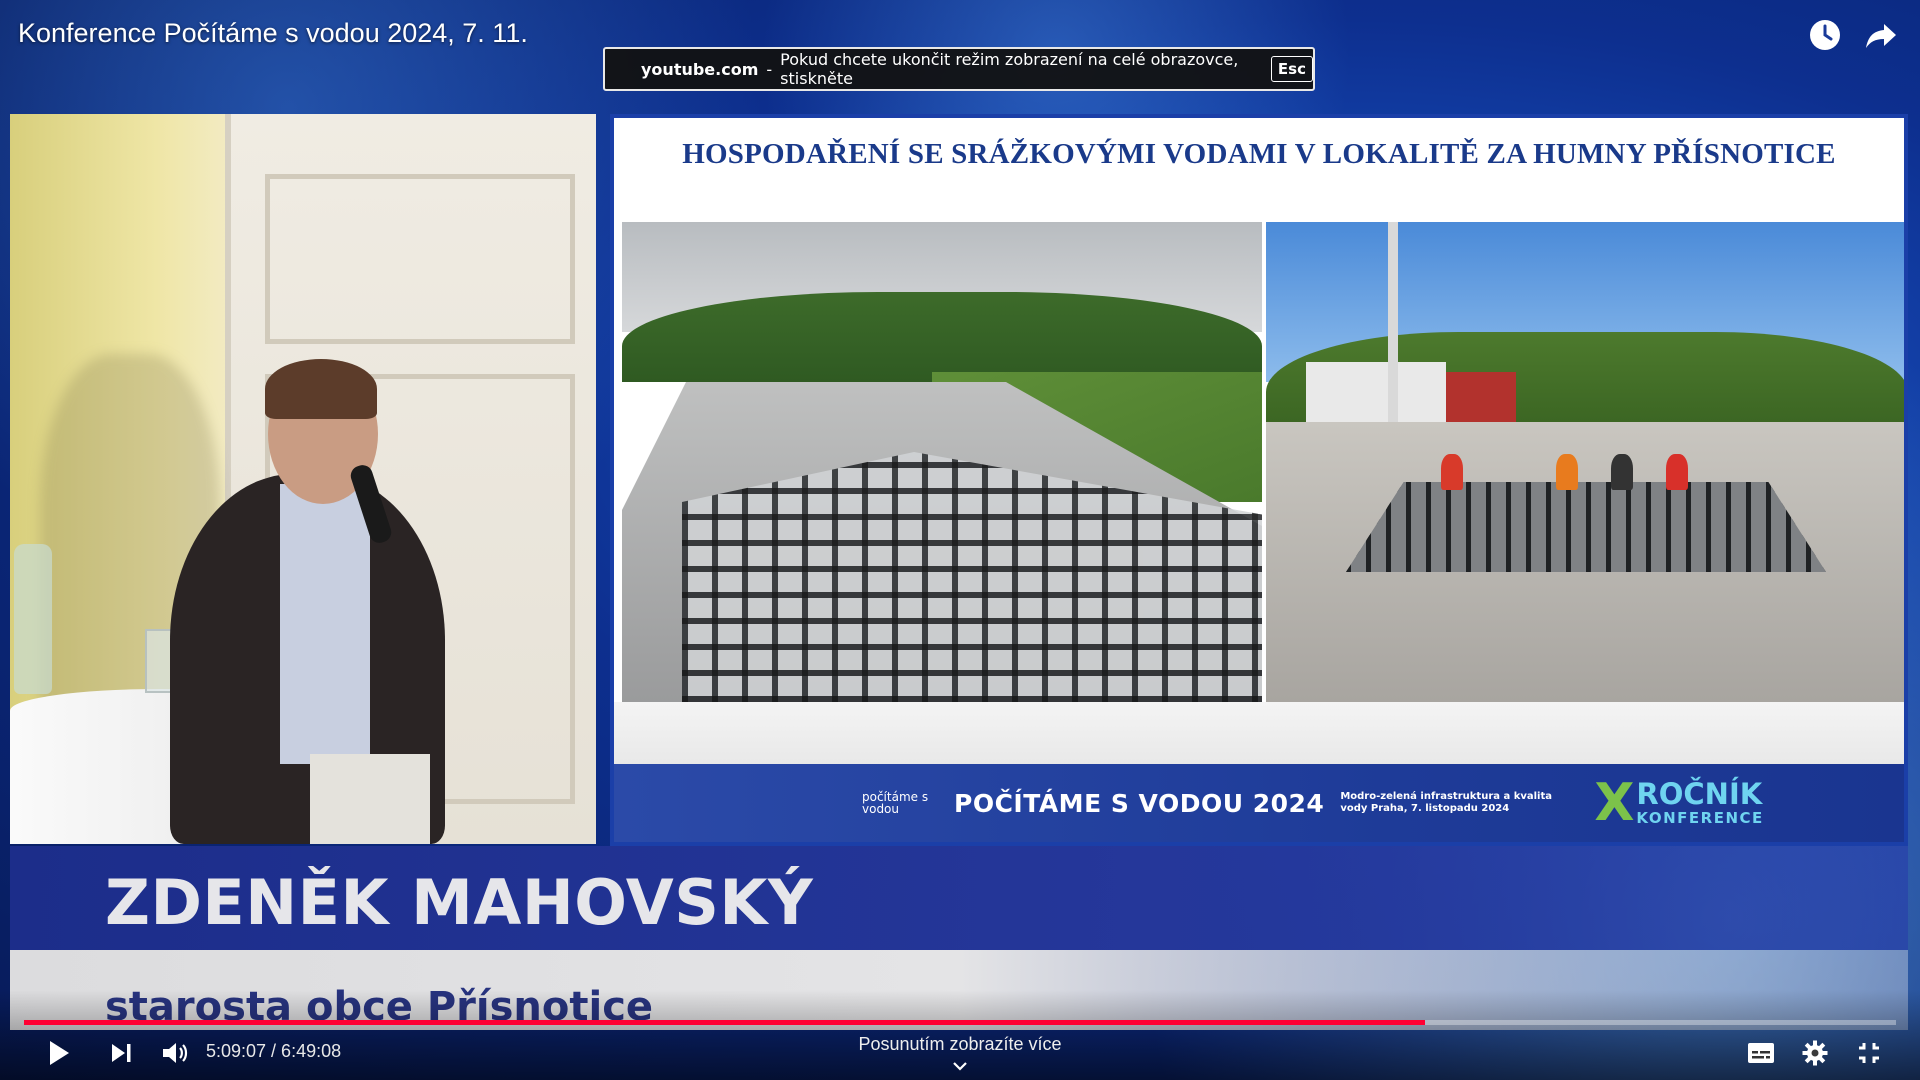 The height and width of the screenshot is (1080, 1920). Describe the element at coordinates (321, 389) in the screenshot. I see `speaker-hair` at that location.